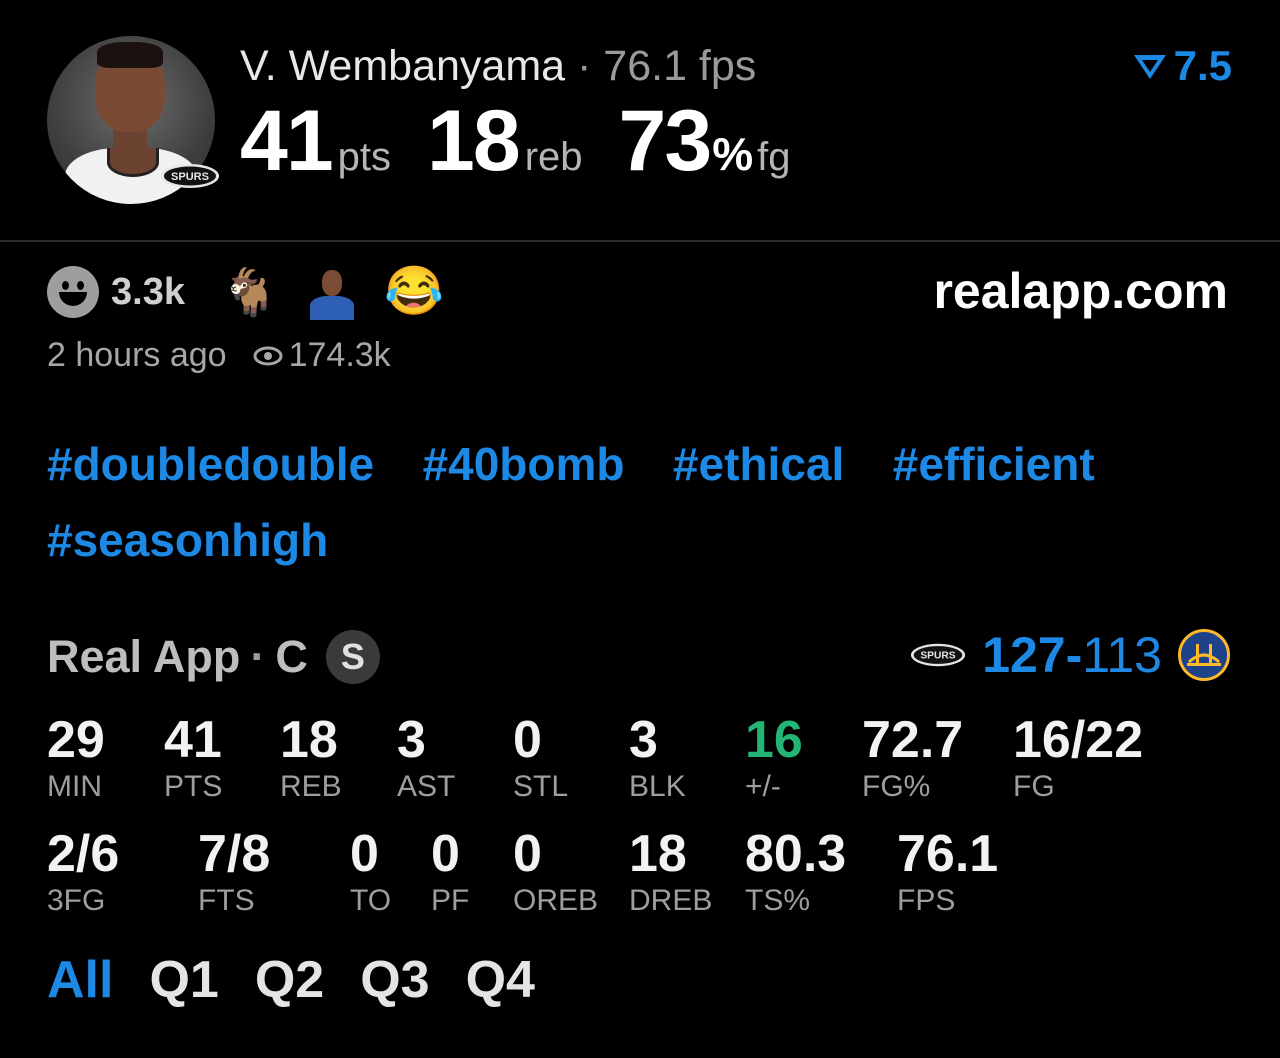 The image size is (1280, 1058). What do you see at coordinates (137, 355) in the screenshot?
I see `time-ago: 2 hours ago` at bounding box center [137, 355].